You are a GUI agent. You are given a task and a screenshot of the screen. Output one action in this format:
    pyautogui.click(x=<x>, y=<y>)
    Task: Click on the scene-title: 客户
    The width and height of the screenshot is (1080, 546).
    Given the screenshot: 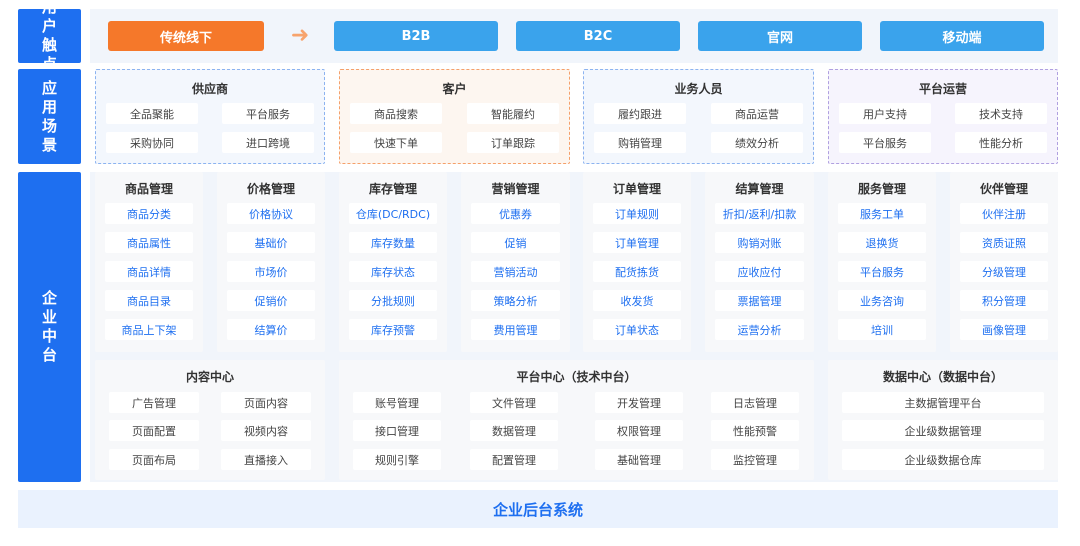 What is the action you would take?
    pyautogui.click(x=454, y=89)
    